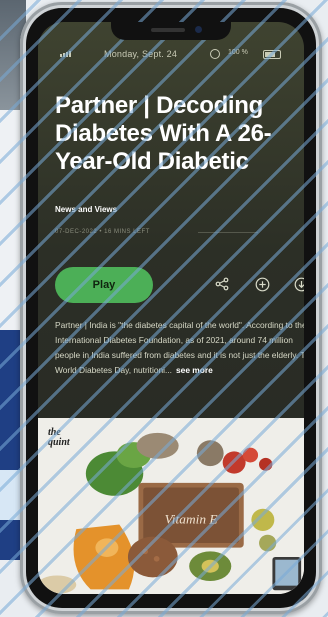 The width and height of the screenshot is (328, 617). Describe the element at coordinates (272, 54) in the screenshot. I see `battery-icon` at that location.